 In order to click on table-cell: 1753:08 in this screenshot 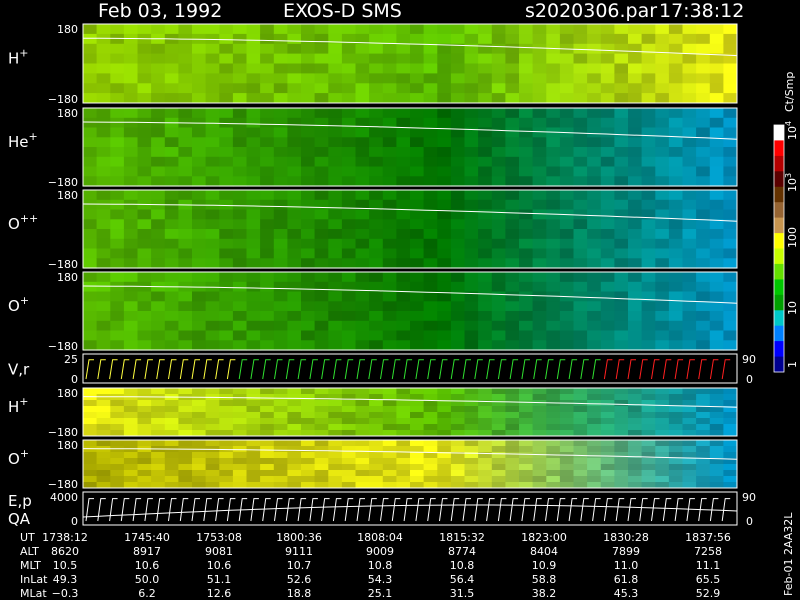, I will do `click(219, 537)`.